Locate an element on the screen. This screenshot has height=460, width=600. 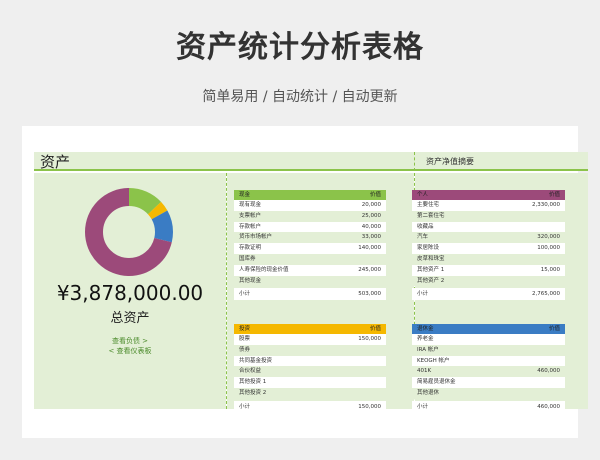
row-label: 汽车 is located at coordinates (423, 237).